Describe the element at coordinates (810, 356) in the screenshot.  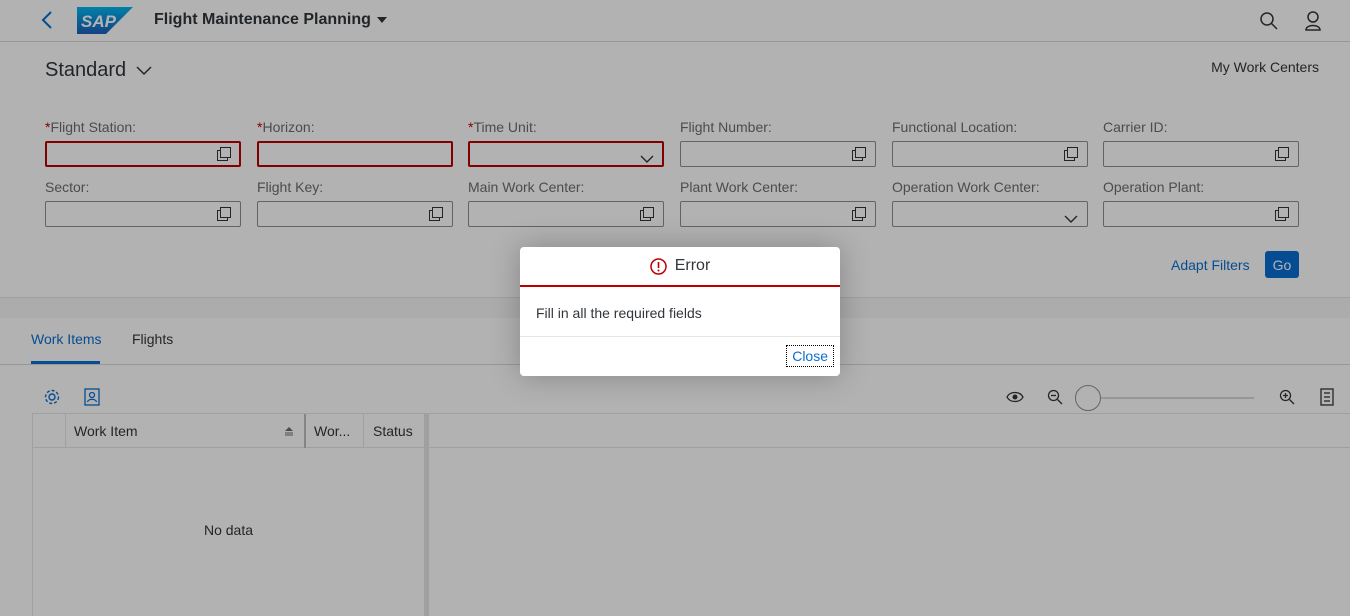
I see `close-button: Close` at that location.